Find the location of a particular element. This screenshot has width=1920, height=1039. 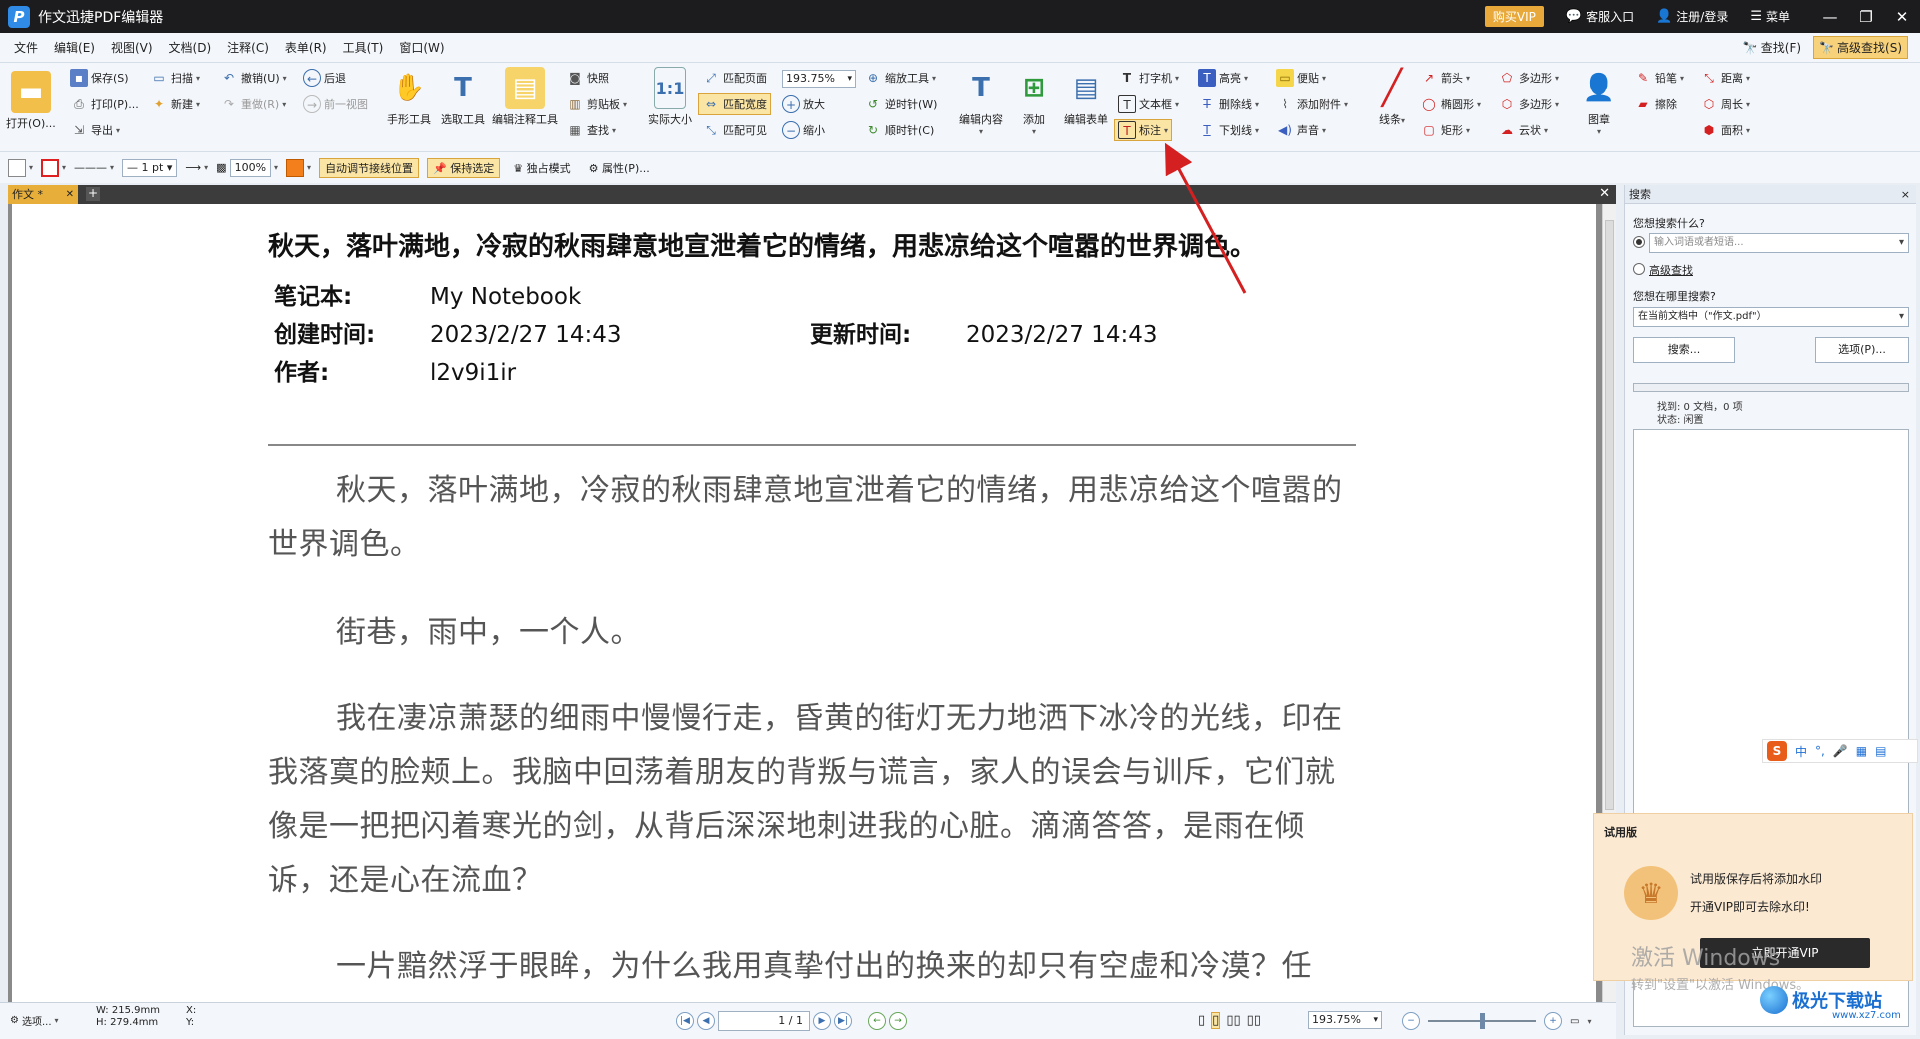

close-document-button: ✕ is located at coordinates (1604, 193).